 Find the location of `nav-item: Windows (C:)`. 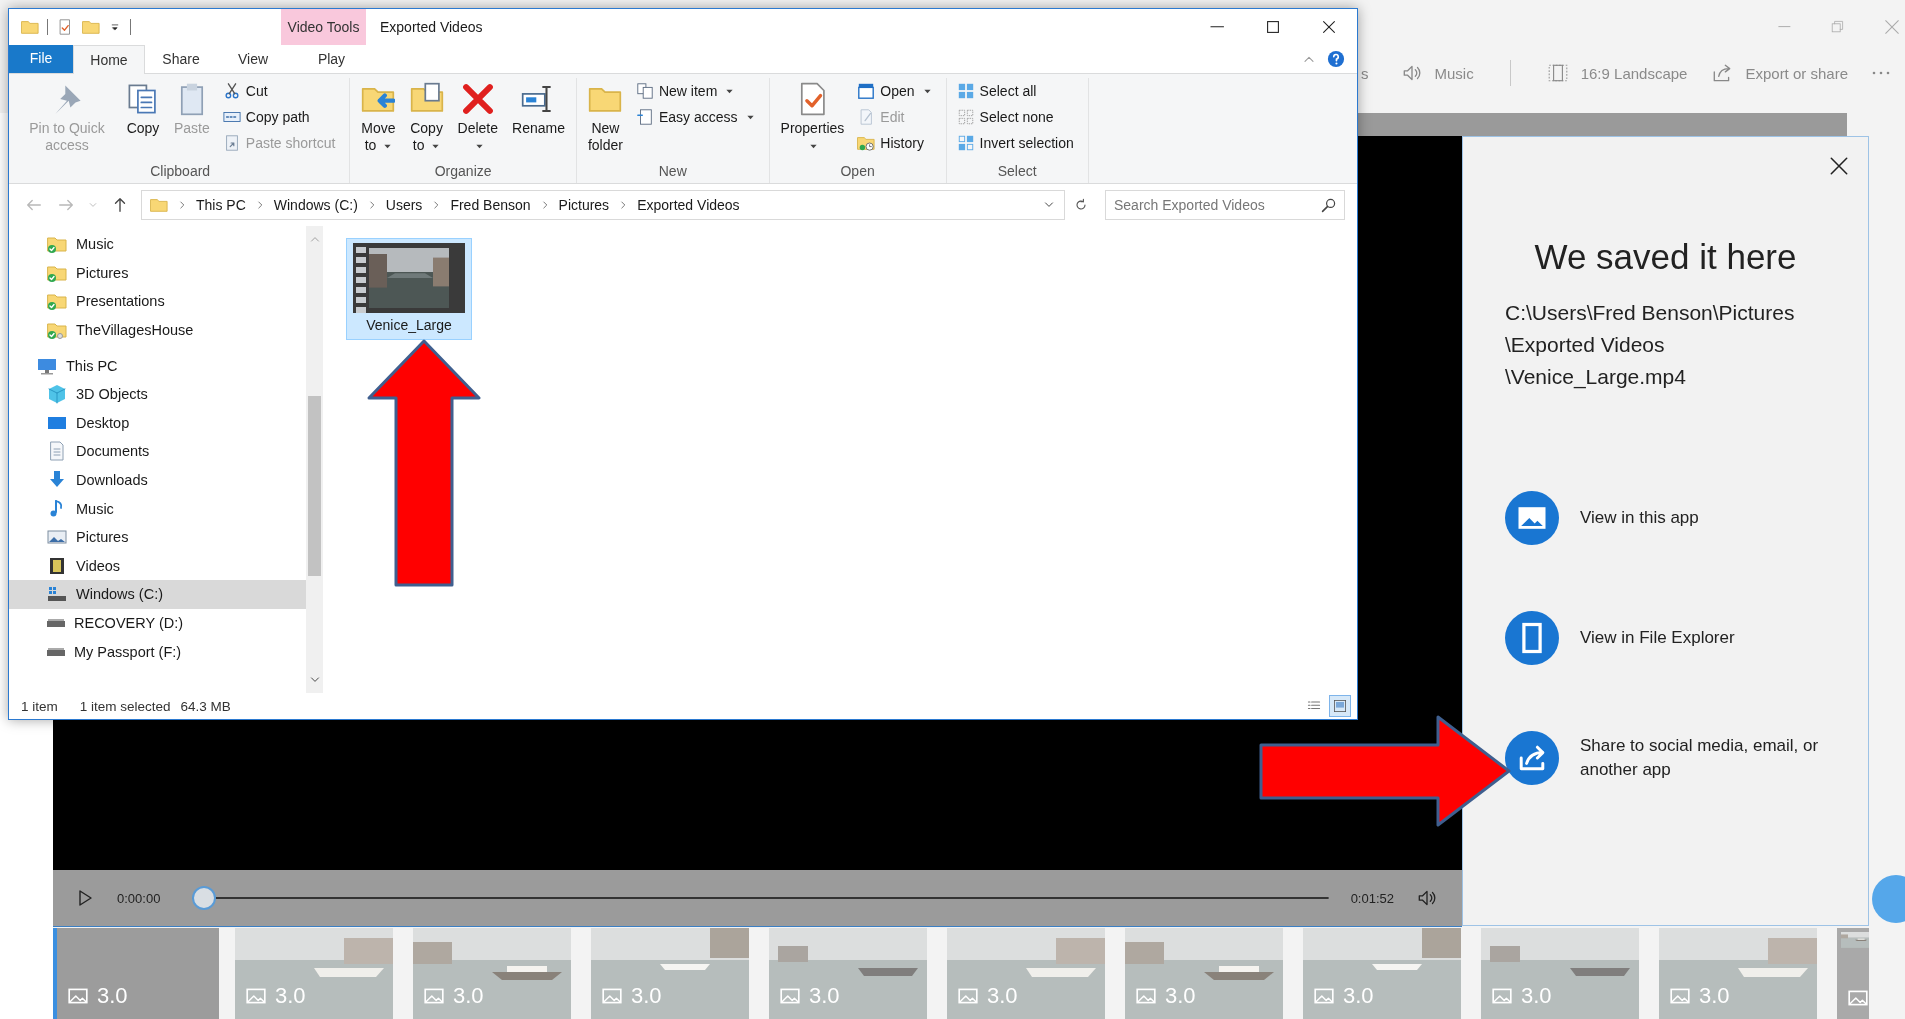

nav-item: Windows (C:) is located at coordinates (157, 594).